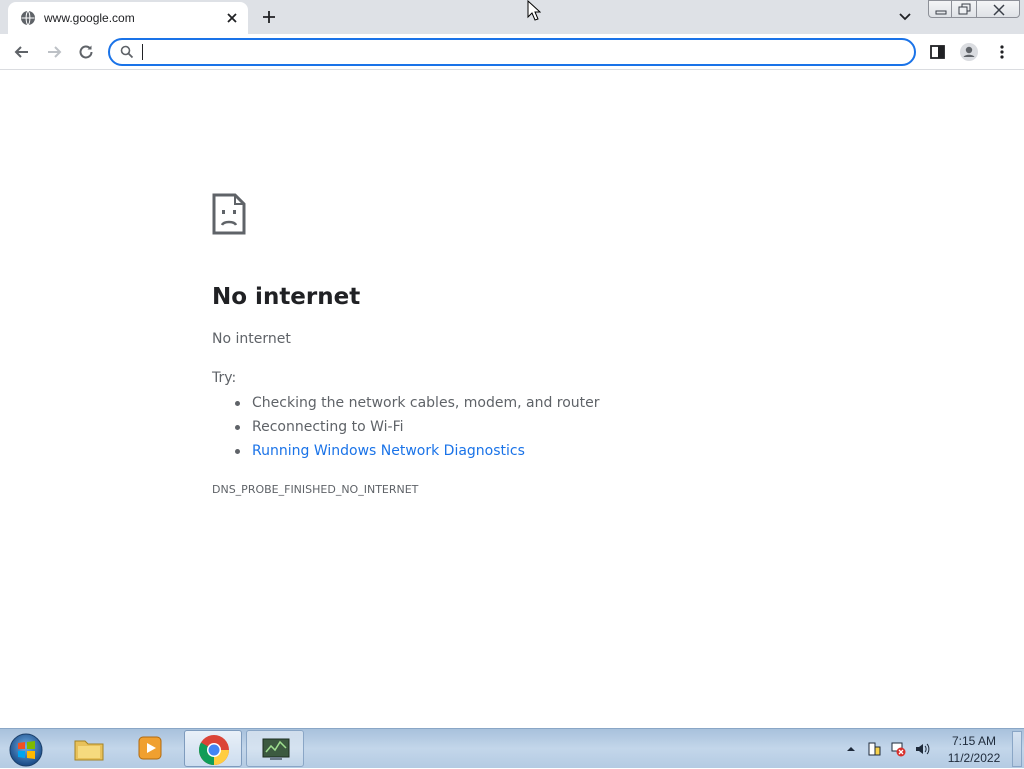 This screenshot has height=769, width=1024. What do you see at coordinates (922, 749) in the screenshot?
I see `volume-icon` at bounding box center [922, 749].